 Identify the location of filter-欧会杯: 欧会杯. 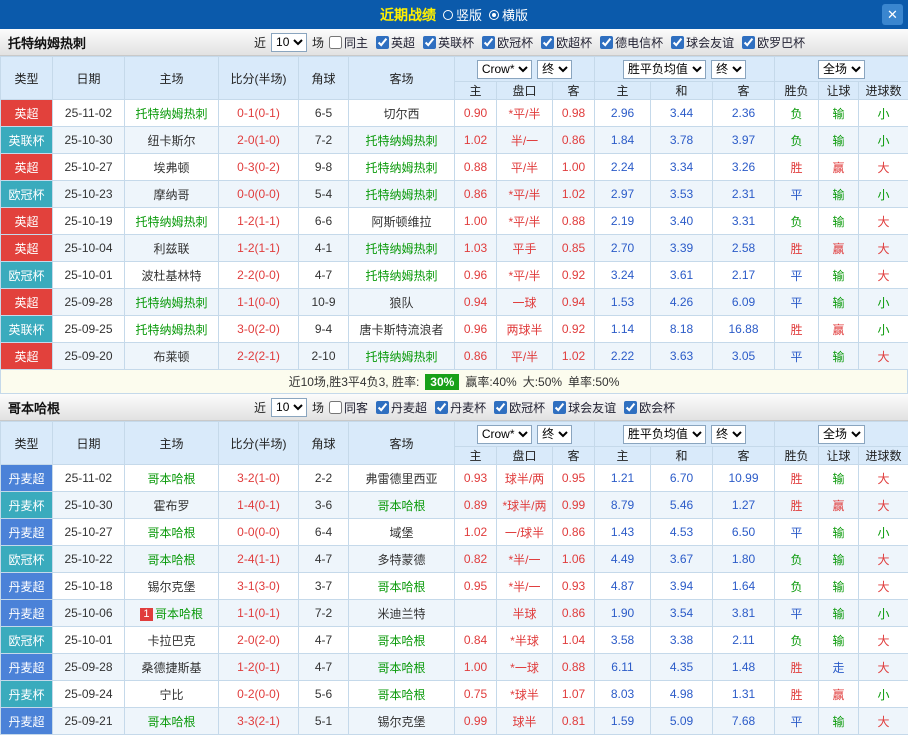
(649, 407).